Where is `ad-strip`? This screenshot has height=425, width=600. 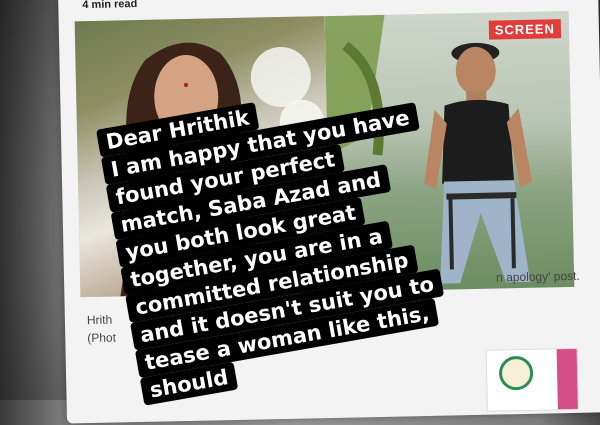 ad-strip is located at coordinates (567, 379).